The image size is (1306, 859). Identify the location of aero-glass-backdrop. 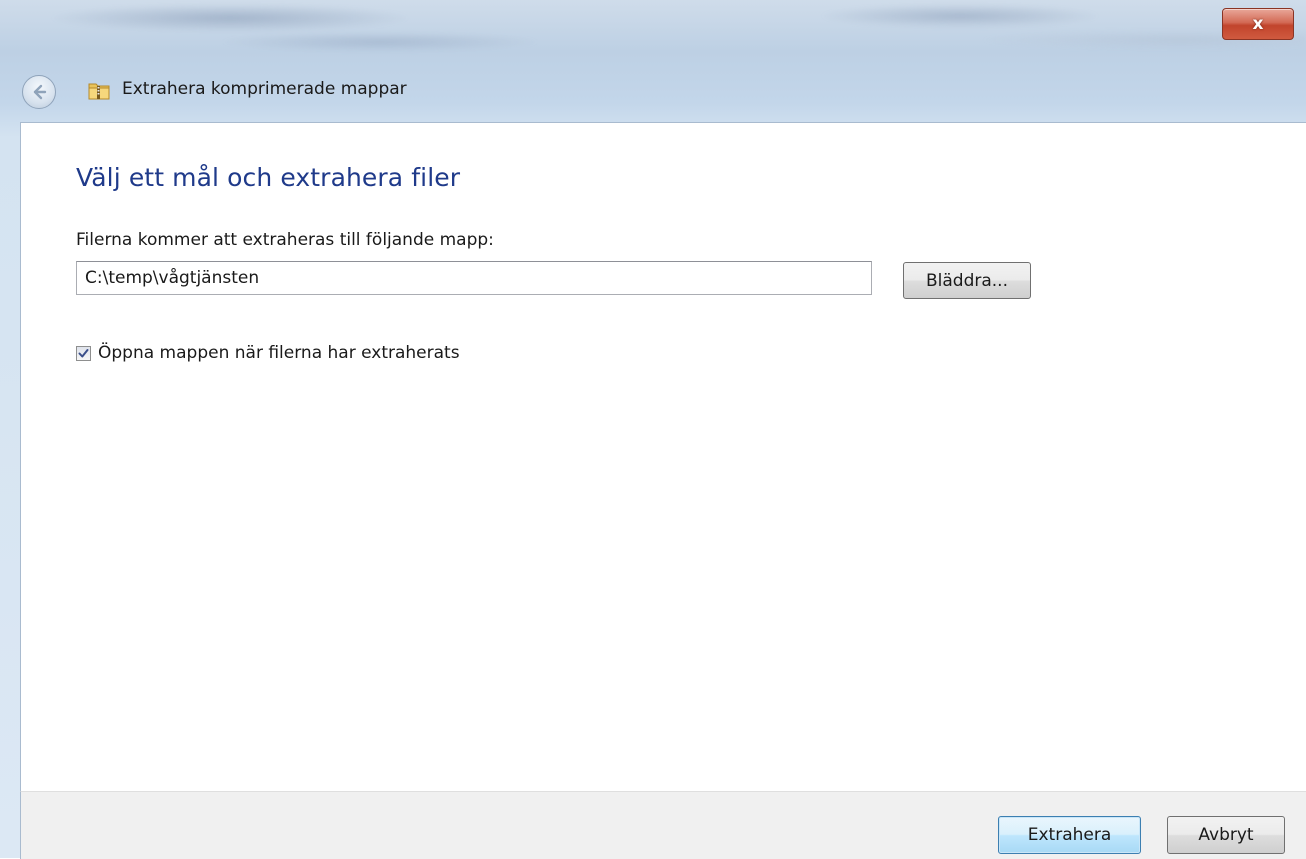
(653, 30).